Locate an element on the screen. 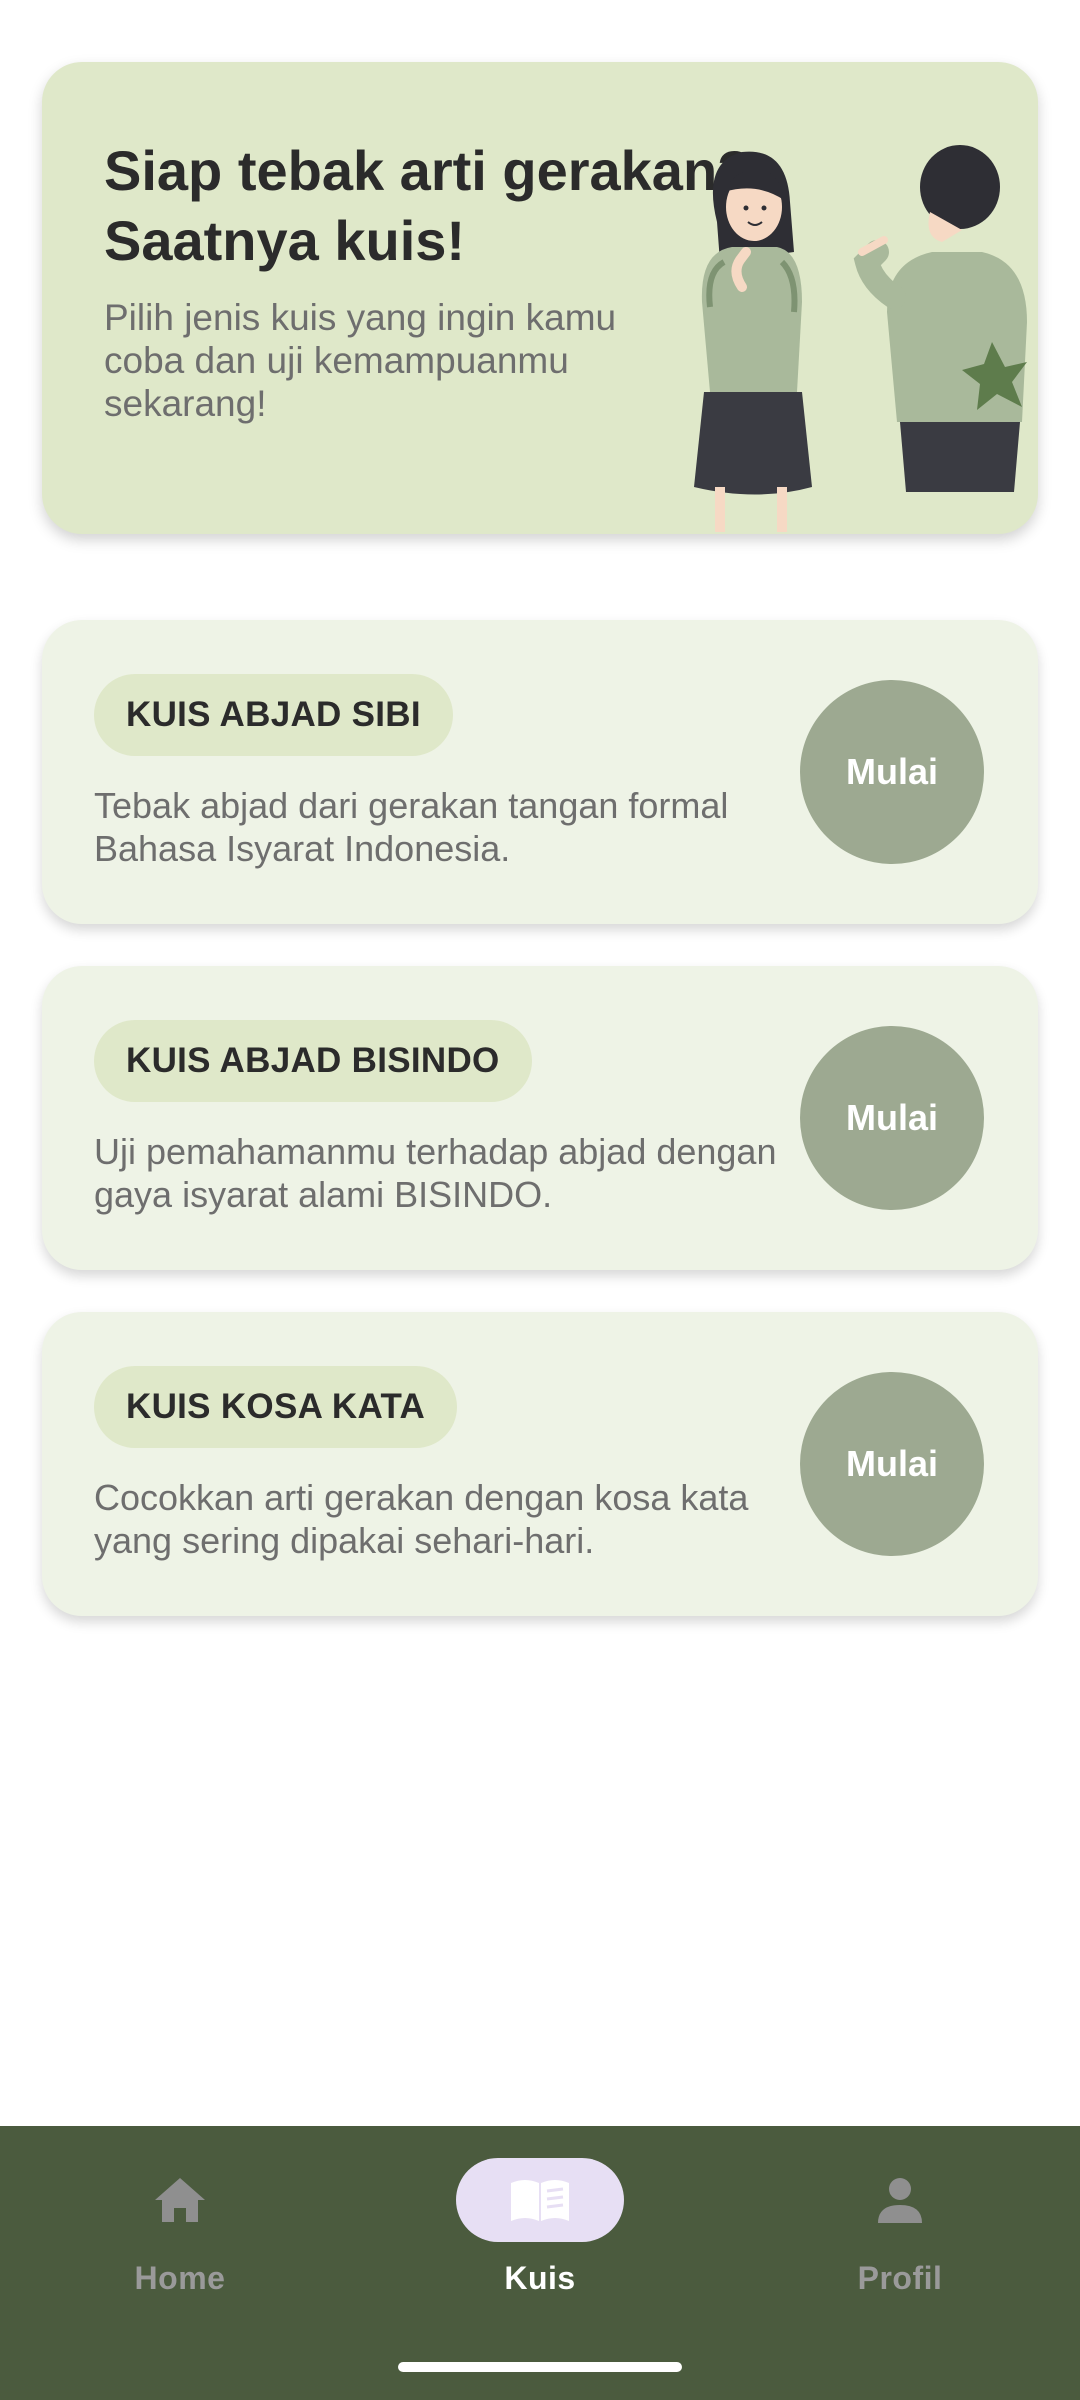 The height and width of the screenshot is (2400, 1080). quiz-title-badge: KUIS ABJAD BISINDO is located at coordinates (313, 1061).